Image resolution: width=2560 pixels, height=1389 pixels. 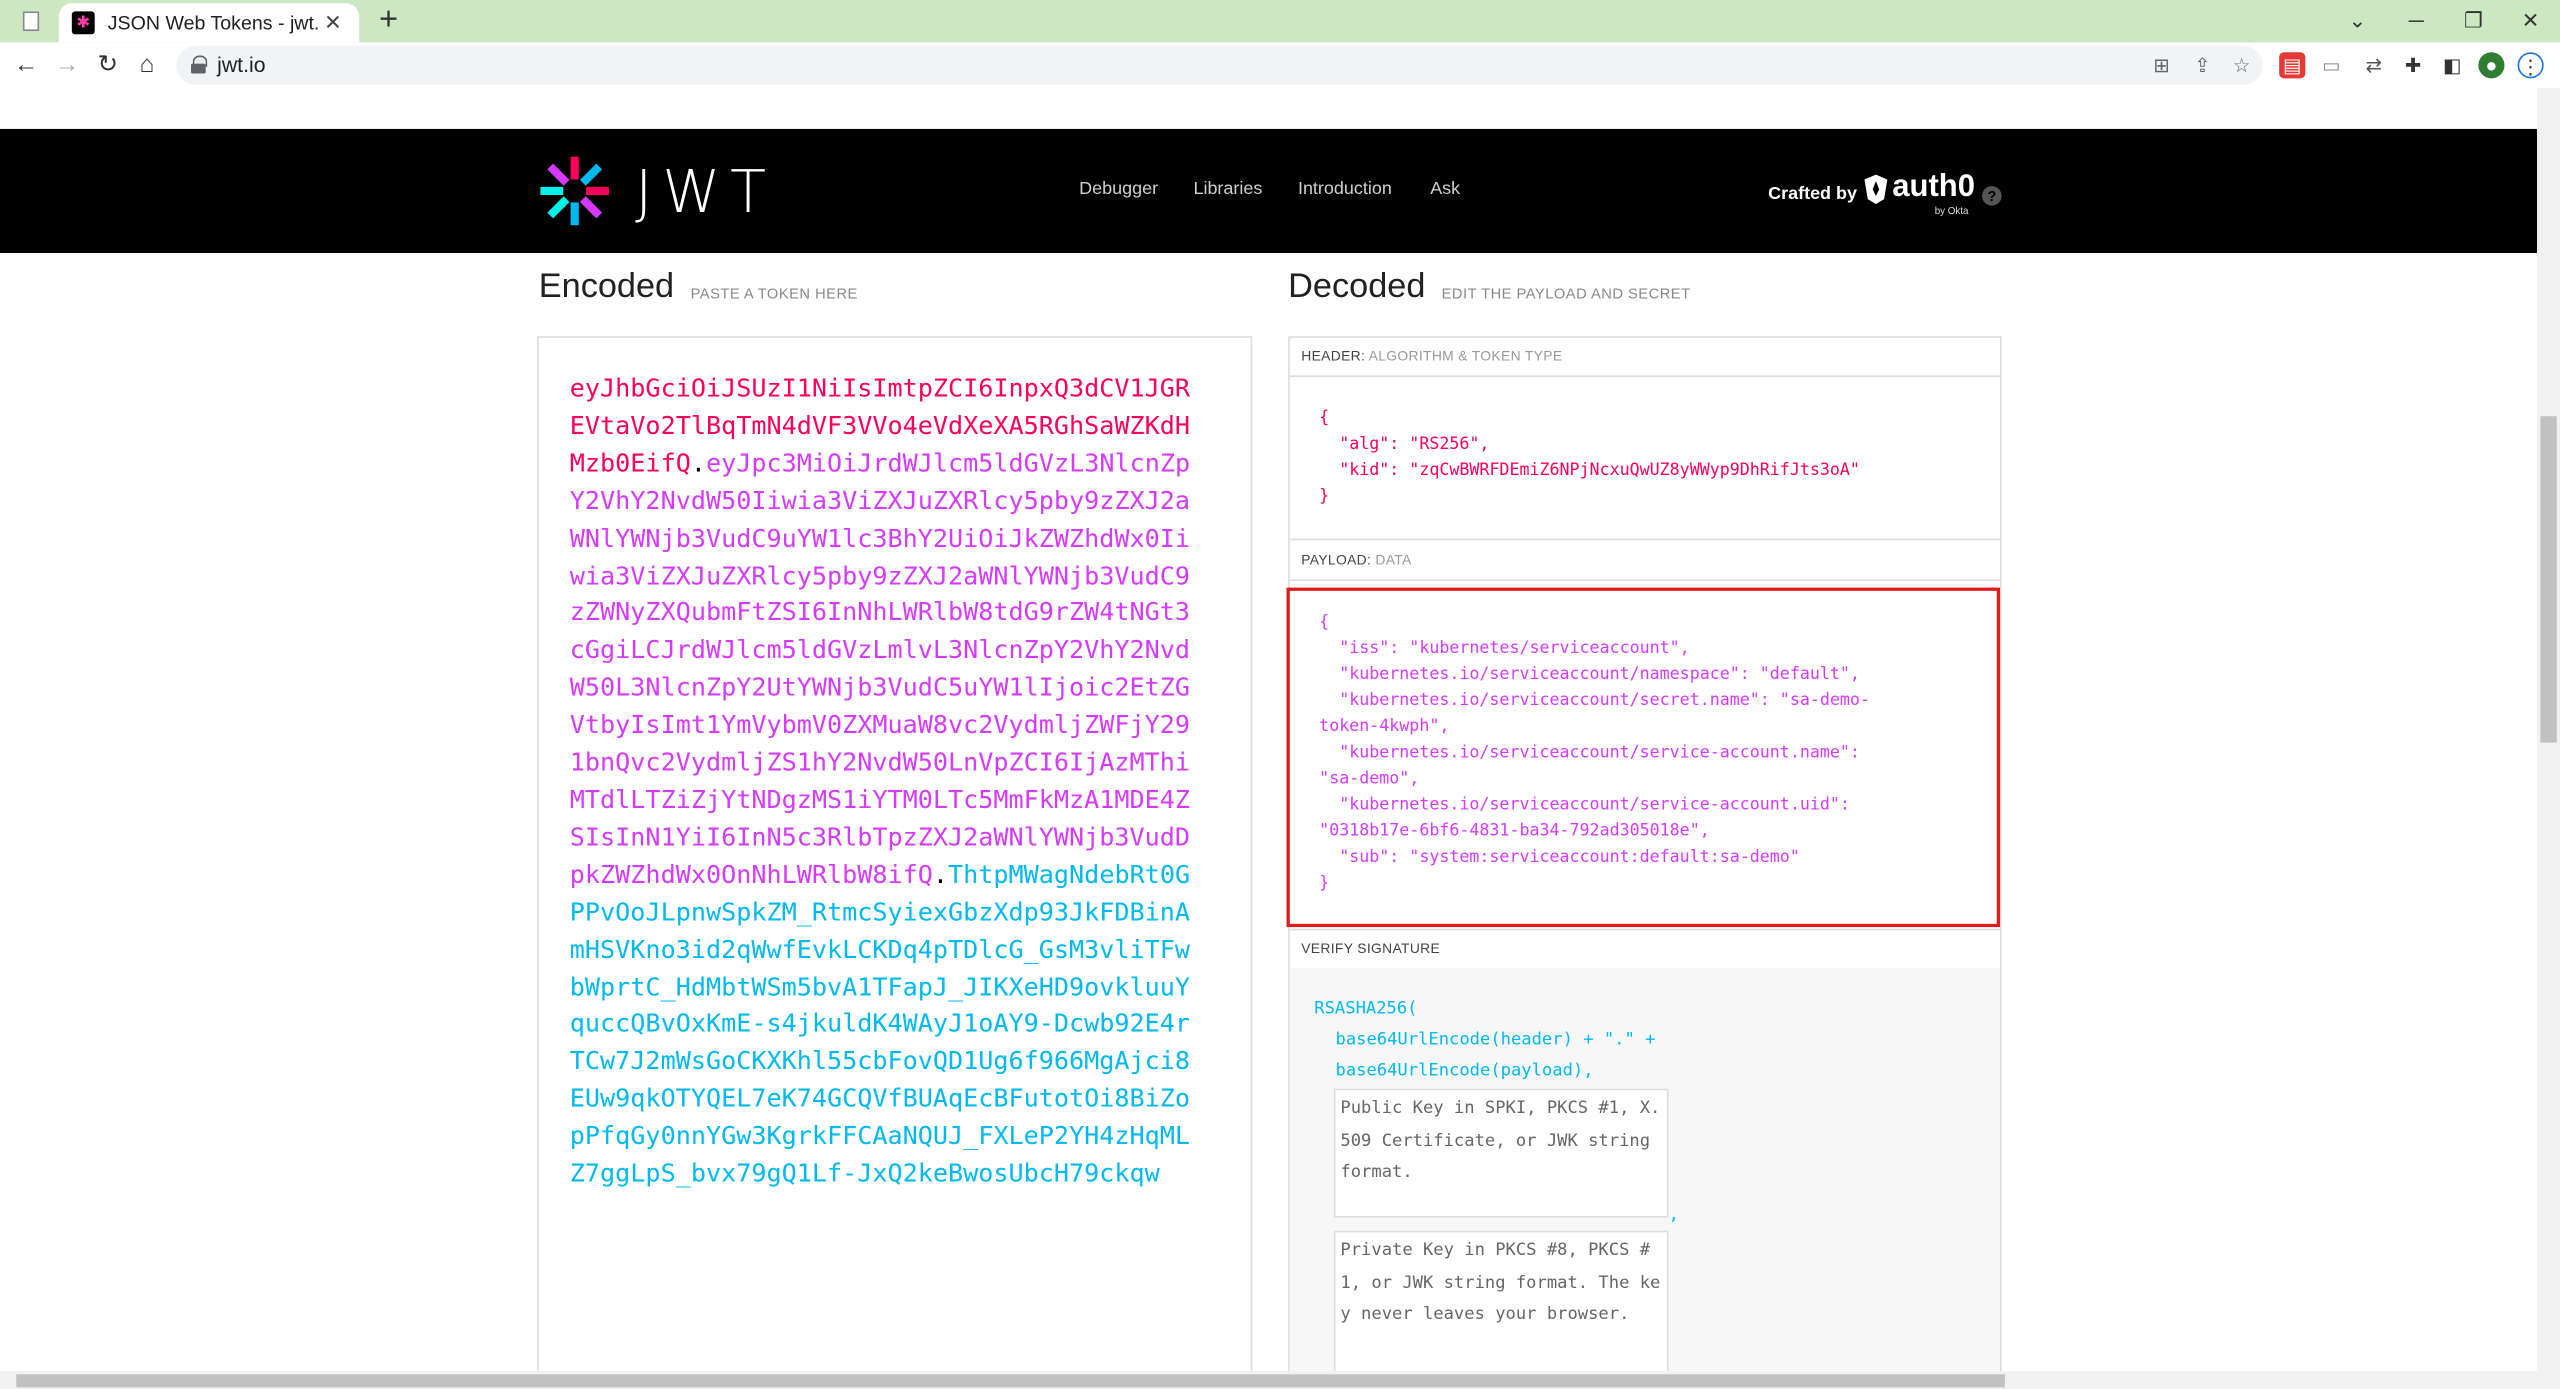 I want to click on jwt-favicon-icon: ✱, so click(x=83, y=23).